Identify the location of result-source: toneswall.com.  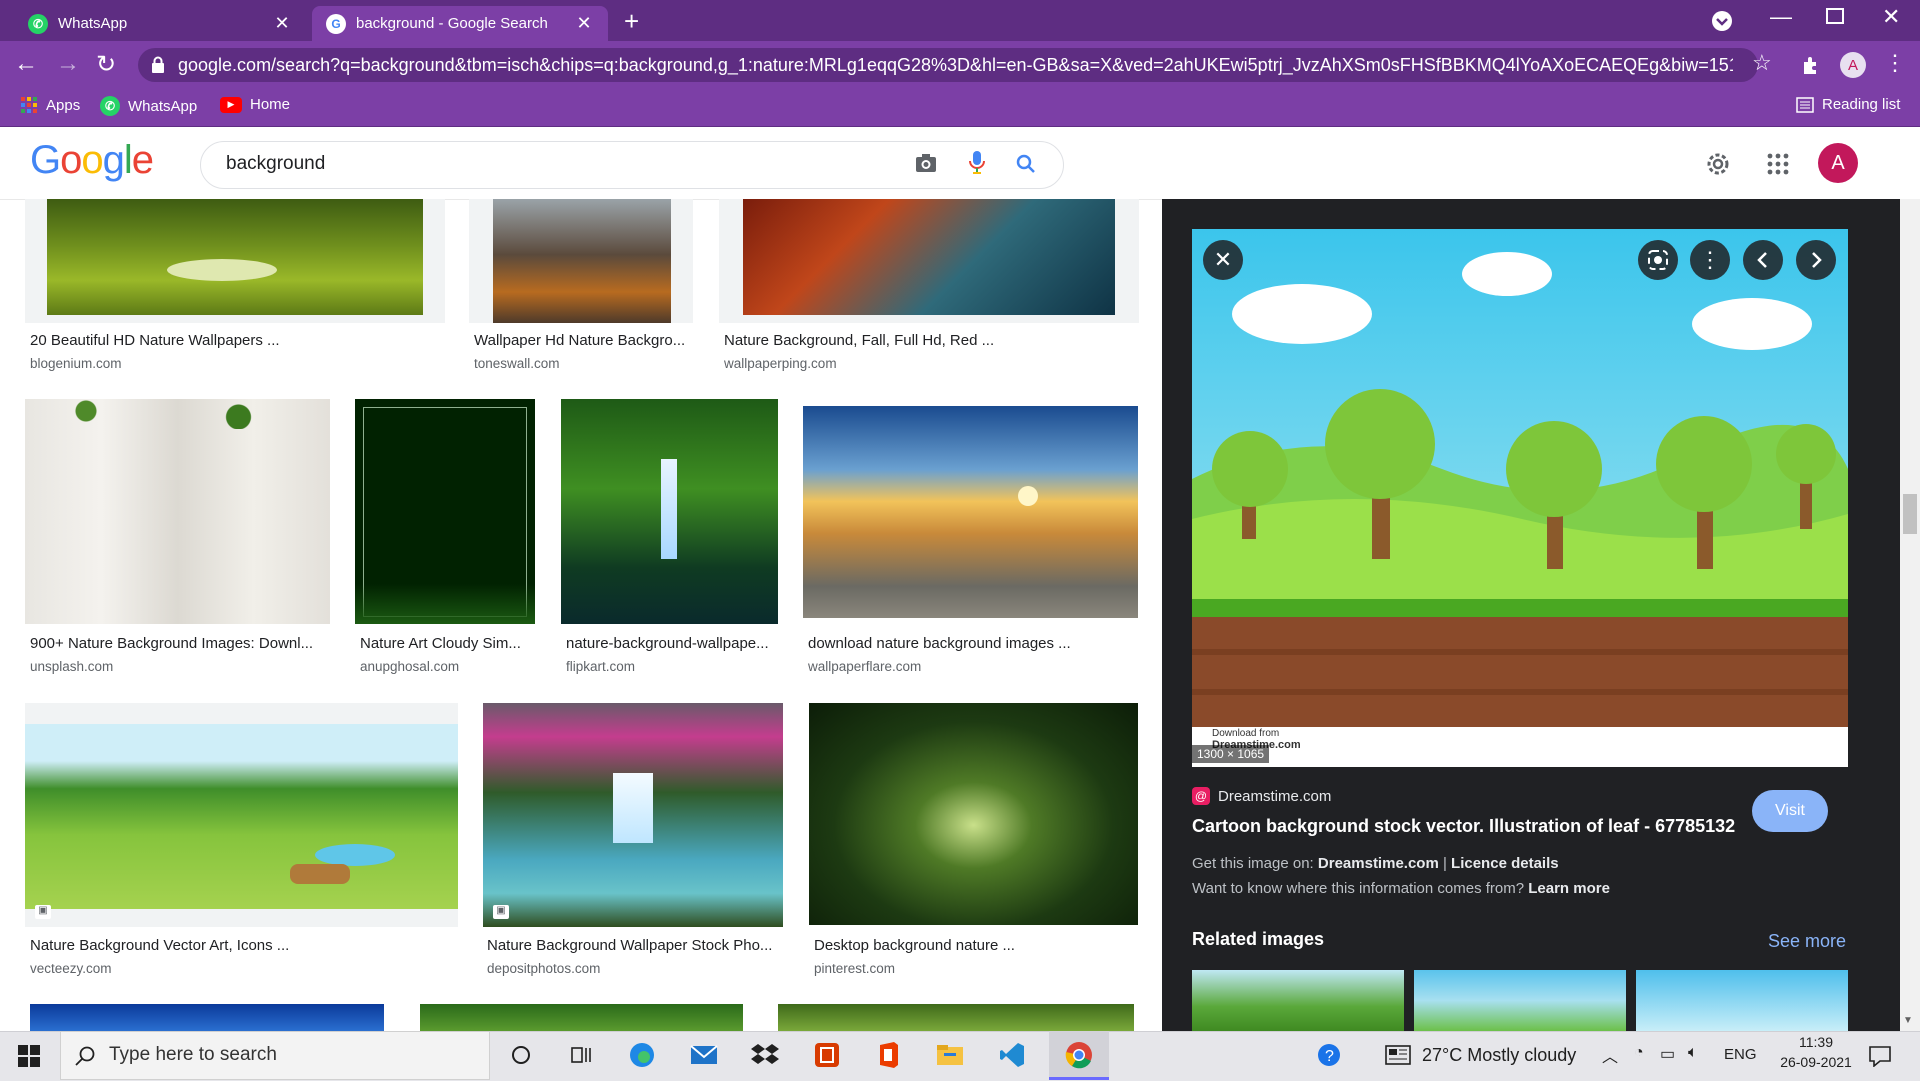
(517, 363).